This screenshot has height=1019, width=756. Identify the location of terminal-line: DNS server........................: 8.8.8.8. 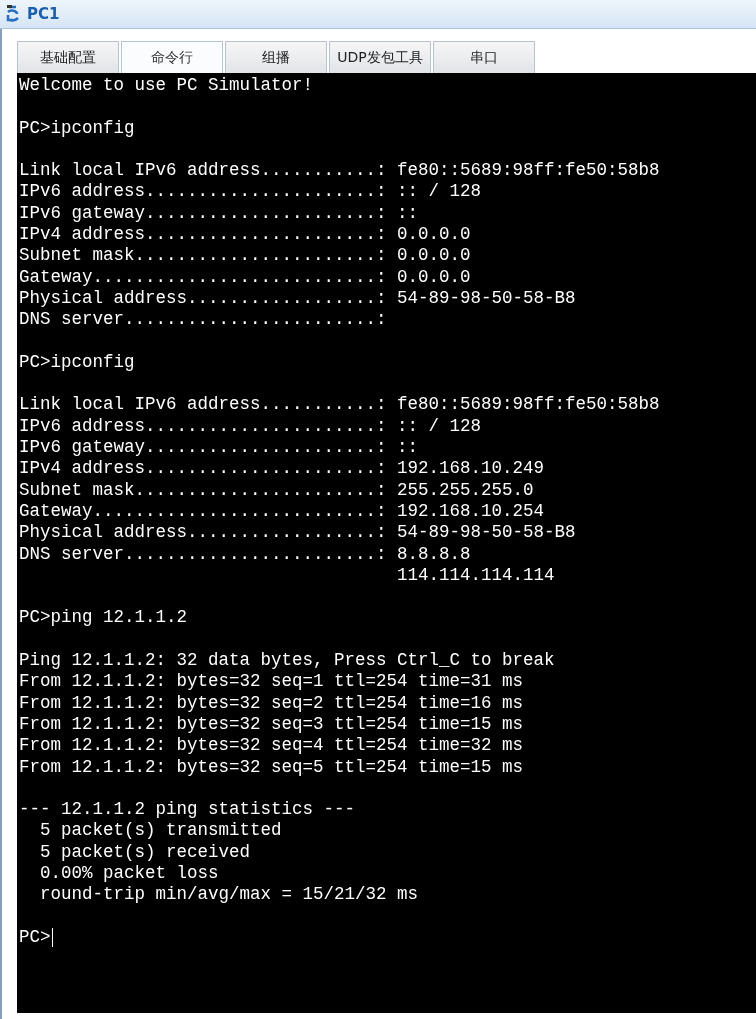
(245, 554).